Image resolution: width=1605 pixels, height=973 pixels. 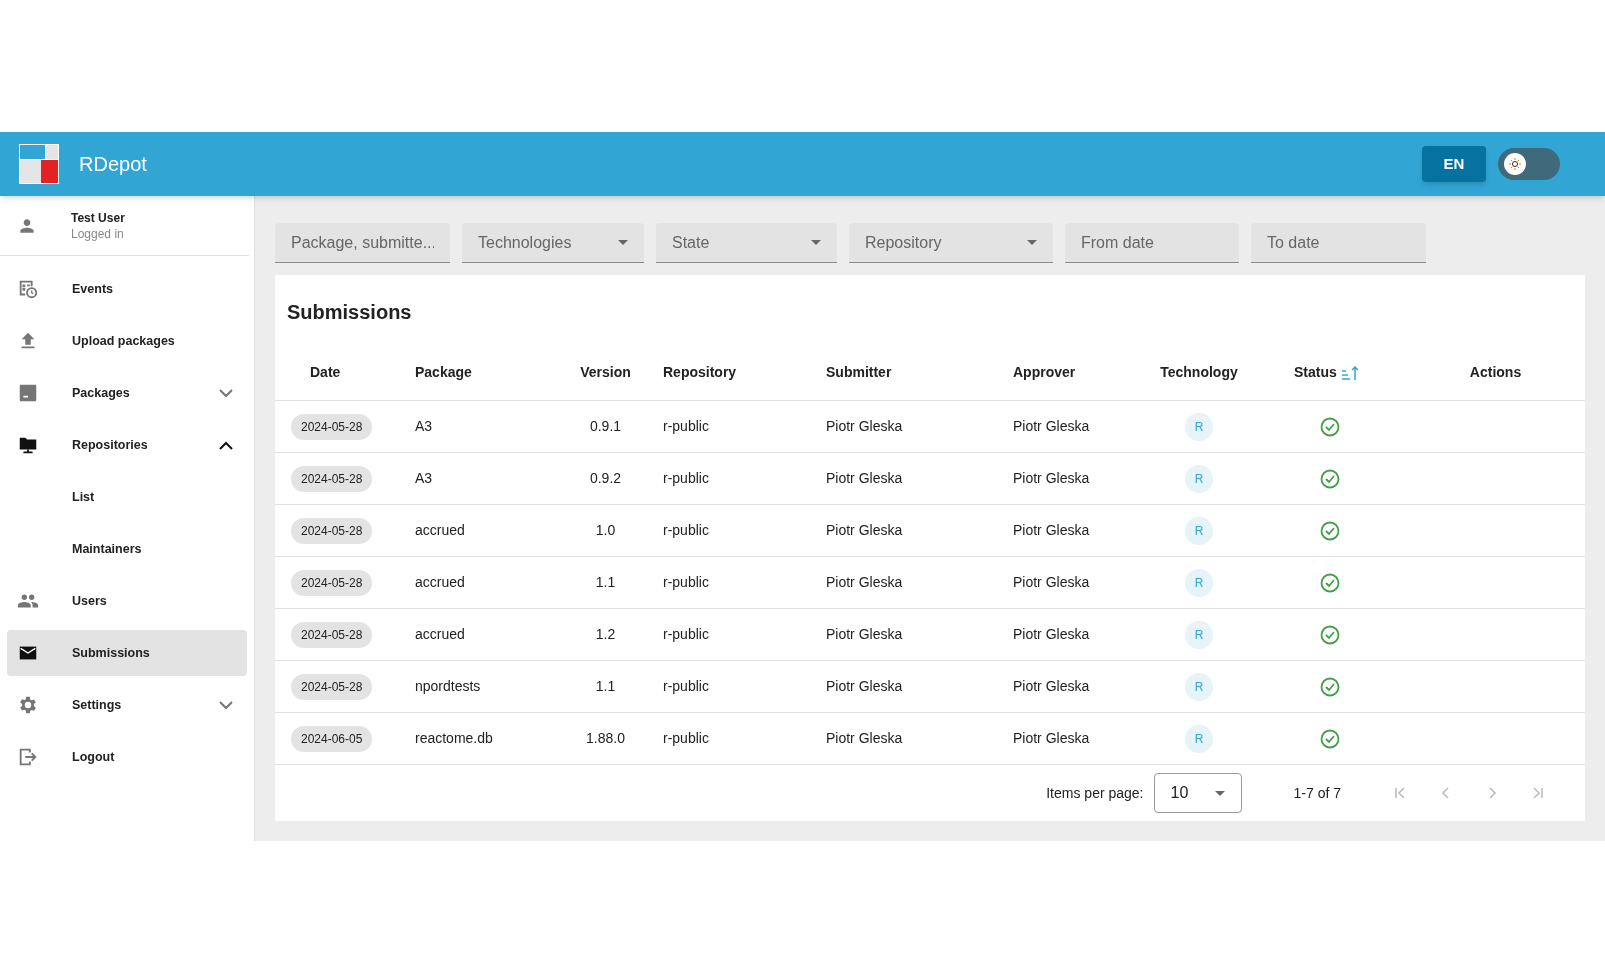 What do you see at coordinates (1199, 372) in the screenshot?
I see `column-header: Technology` at bounding box center [1199, 372].